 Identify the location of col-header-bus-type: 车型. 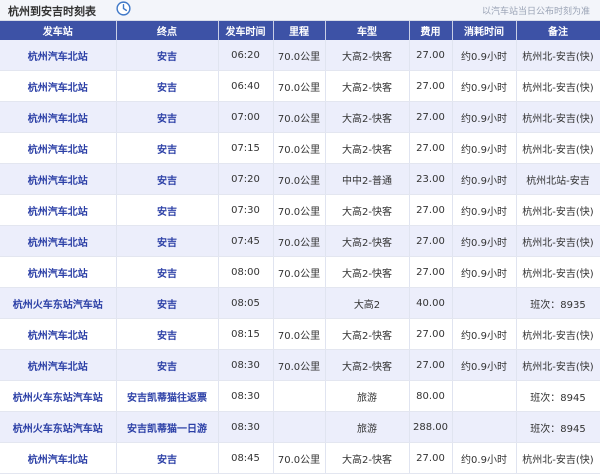
(367, 30).